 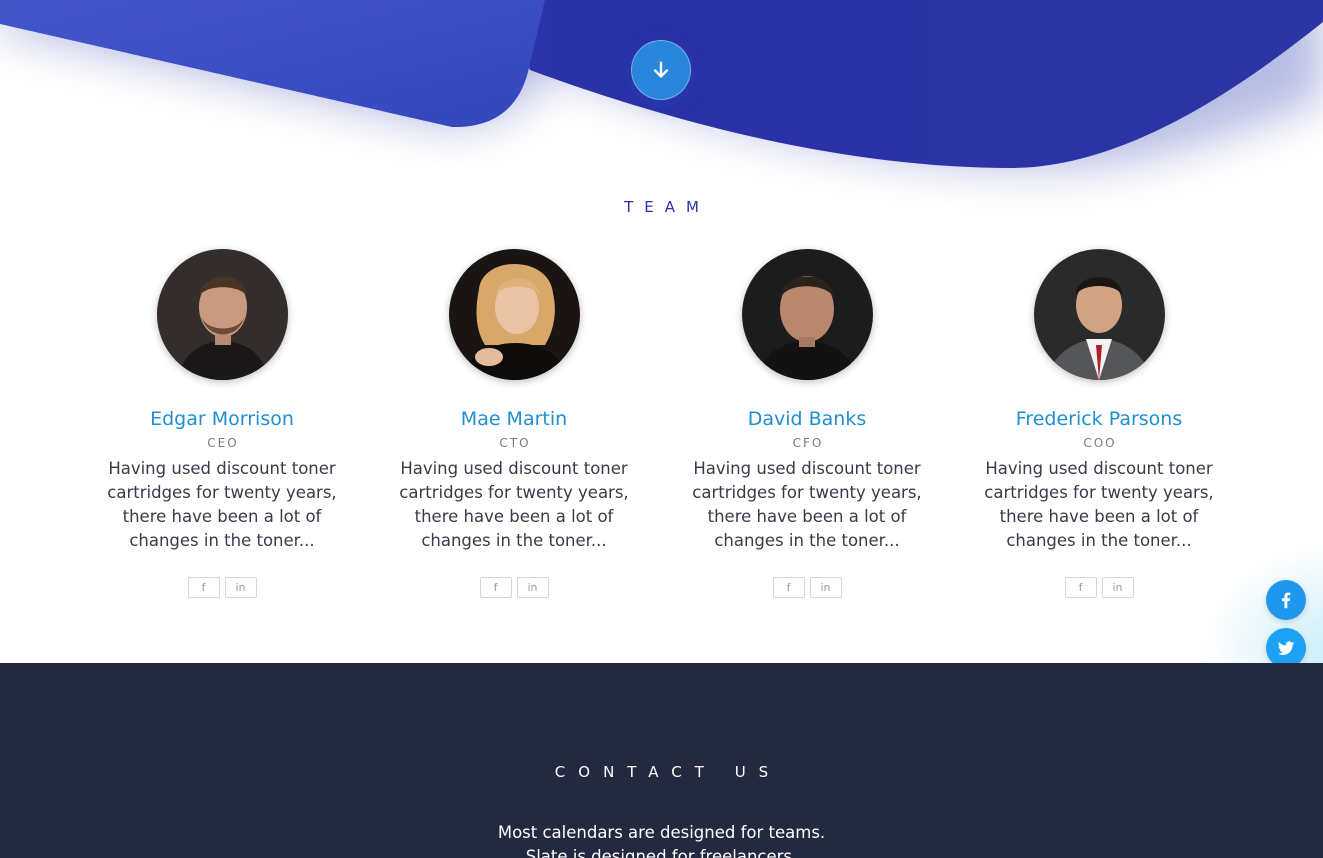 I want to click on twitter-icon, so click(x=1286, y=648).